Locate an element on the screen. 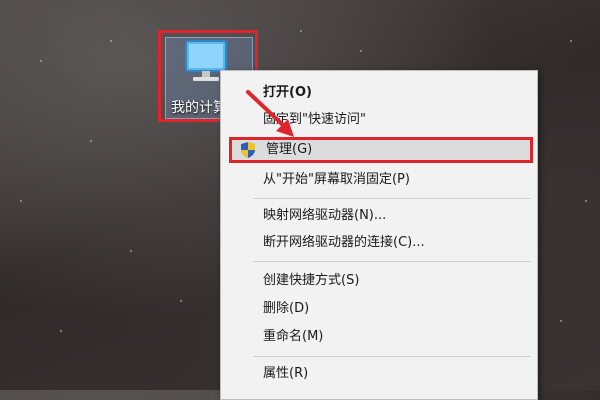  menu-item-pin-quick-access: 固定到"快速访问" is located at coordinates (379, 120).